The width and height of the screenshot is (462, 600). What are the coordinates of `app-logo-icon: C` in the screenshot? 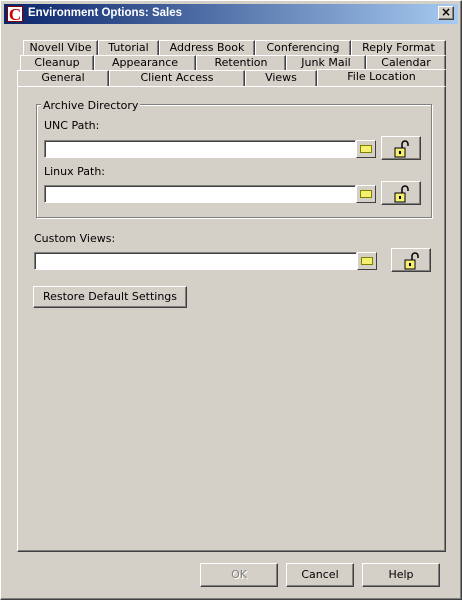 It's located at (15, 14).